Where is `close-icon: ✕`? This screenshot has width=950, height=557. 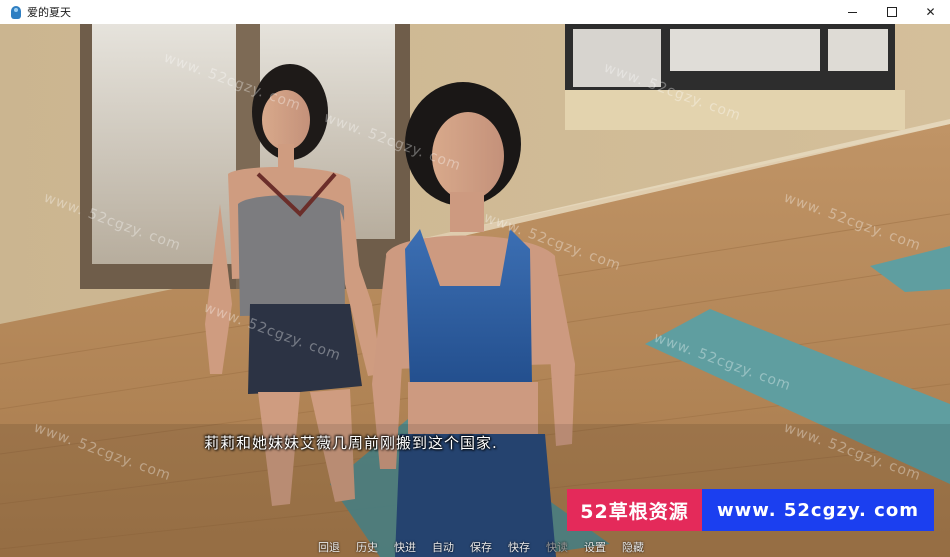 close-icon: ✕ is located at coordinates (930, 12).